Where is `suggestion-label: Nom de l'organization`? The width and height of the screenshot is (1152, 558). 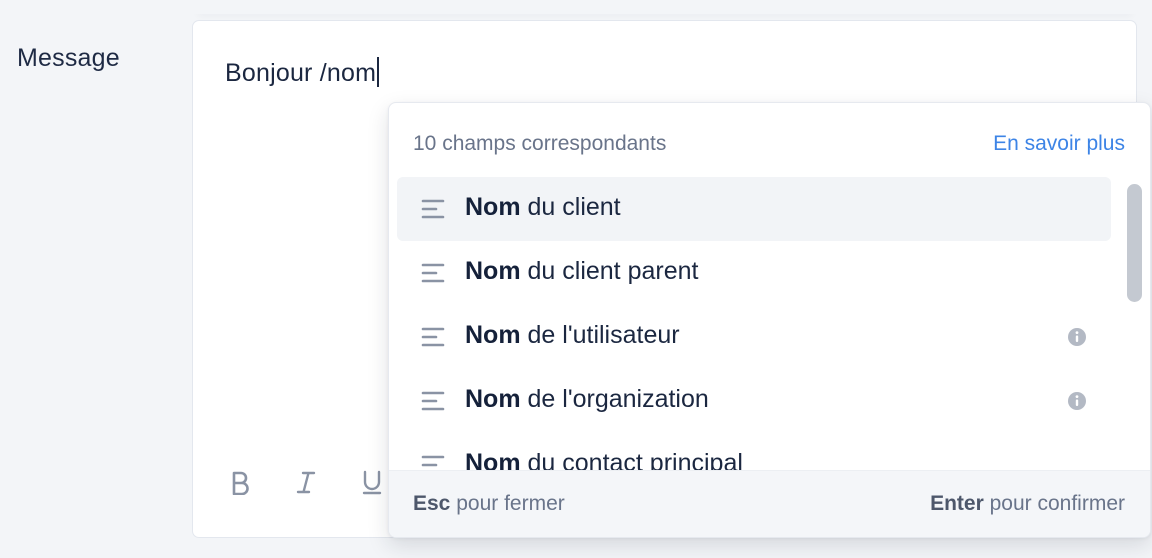 suggestion-label: Nom de l'organization is located at coordinates (587, 399).